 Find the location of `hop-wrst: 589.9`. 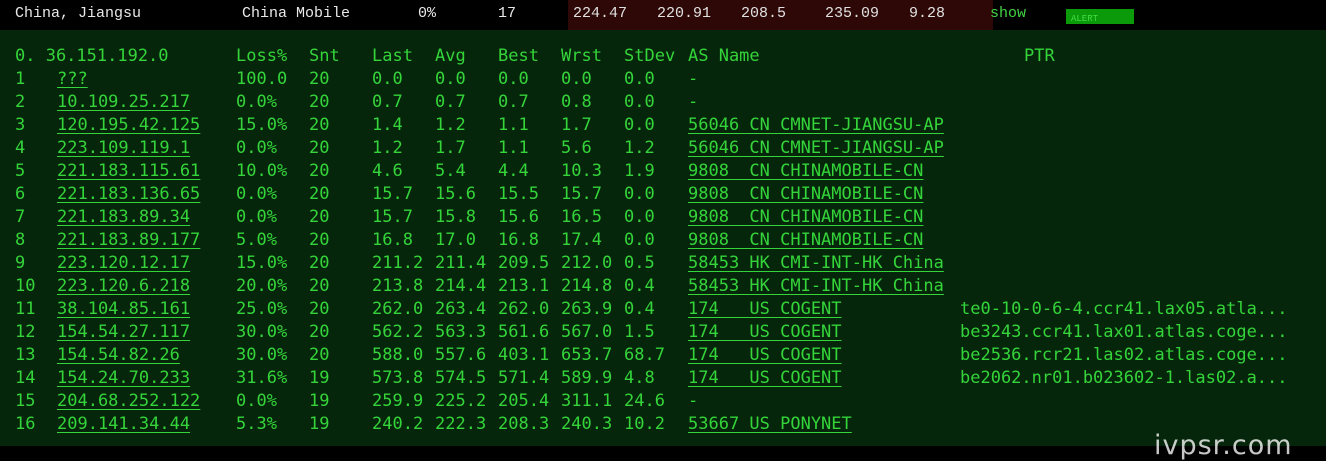

hop-wrst: 589.9 is located at coordinates (587, 378).